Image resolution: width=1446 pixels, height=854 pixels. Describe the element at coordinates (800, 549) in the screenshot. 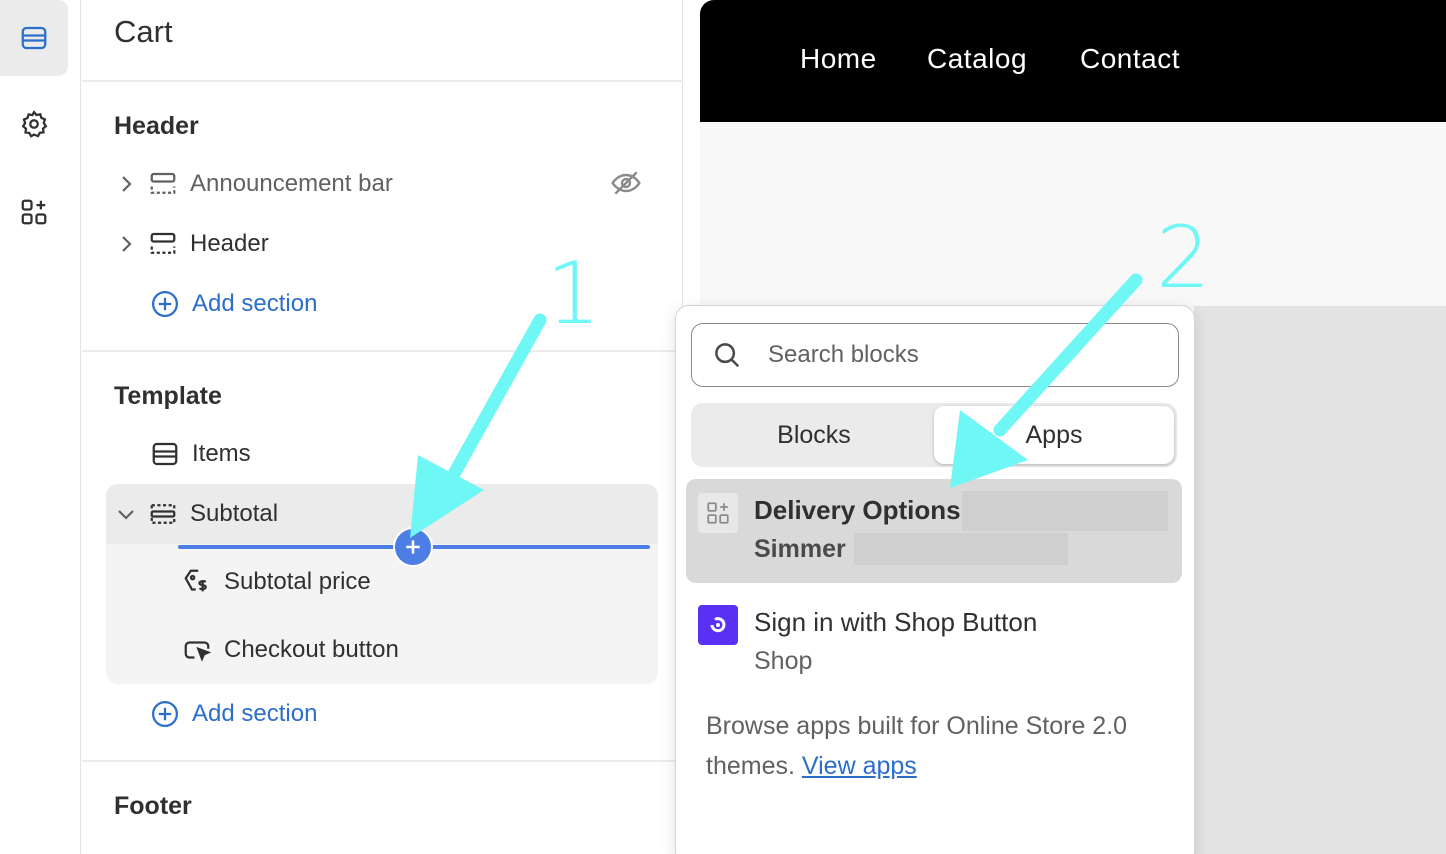

I see `app-developer: Simmer` at that location.